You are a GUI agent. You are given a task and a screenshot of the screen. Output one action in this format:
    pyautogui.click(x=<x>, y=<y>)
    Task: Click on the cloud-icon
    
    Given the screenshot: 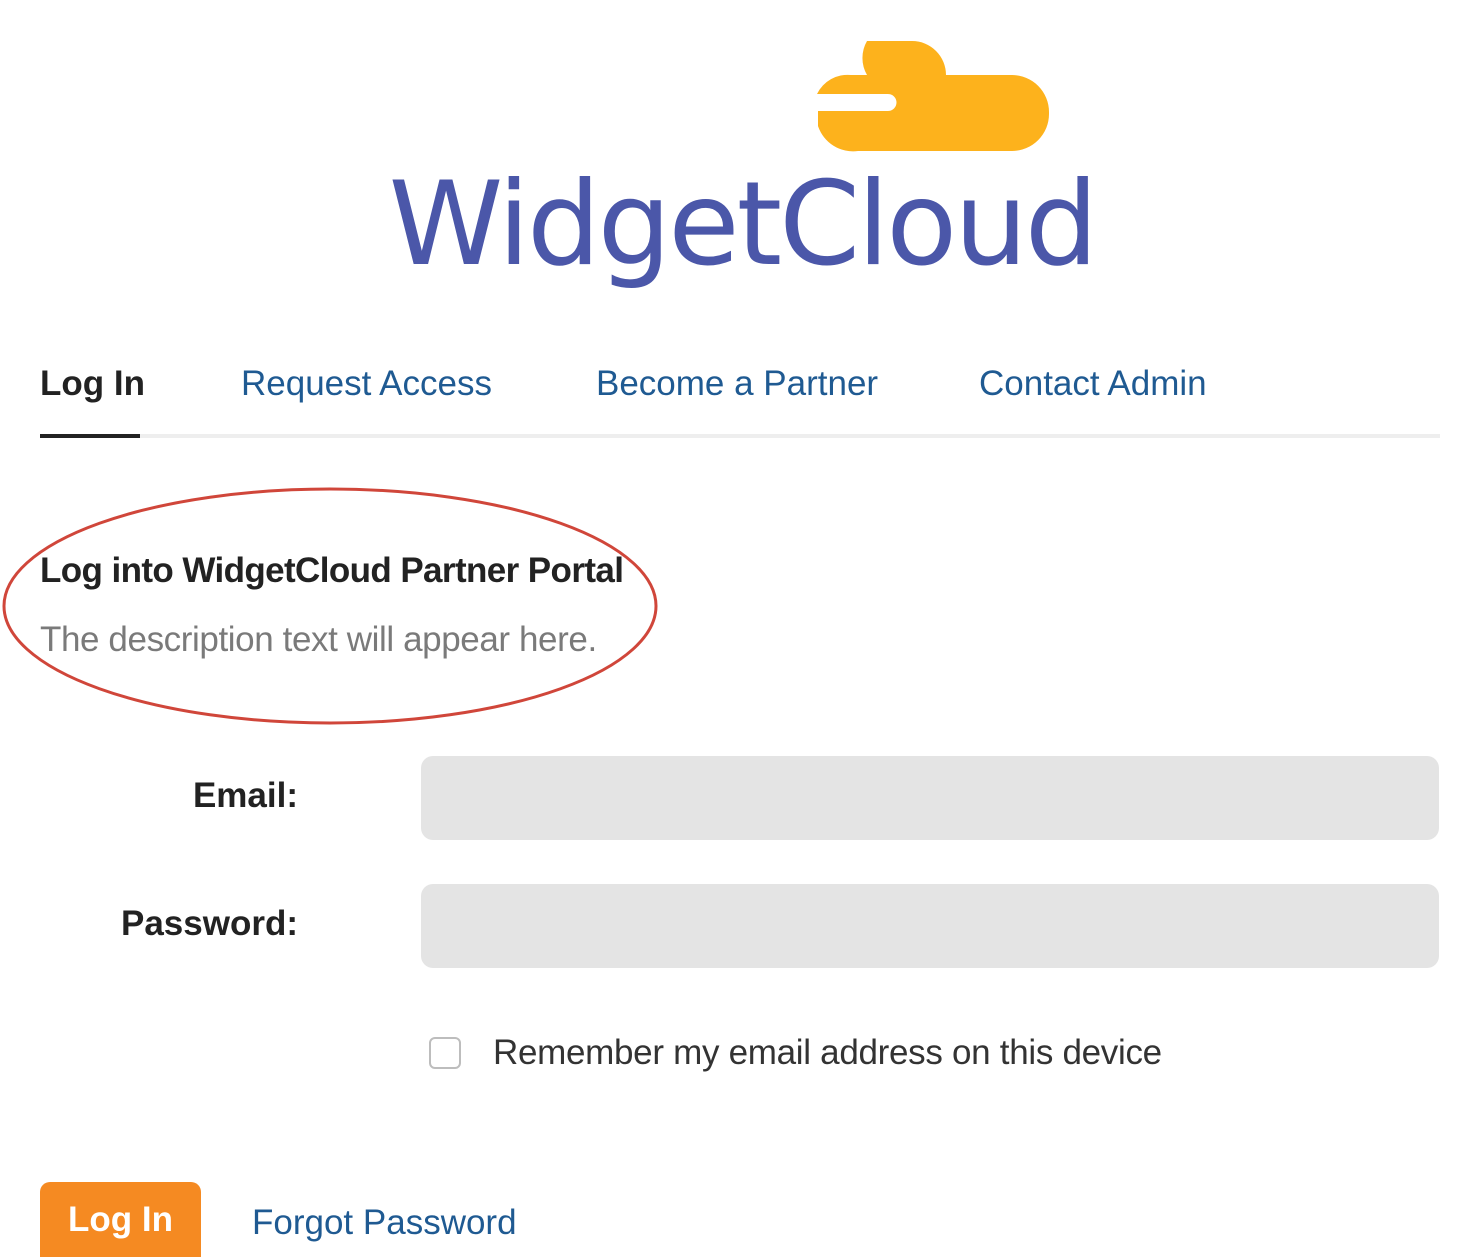 What is the action you would take?
    pyautogui.click(x=933, y=96)
    